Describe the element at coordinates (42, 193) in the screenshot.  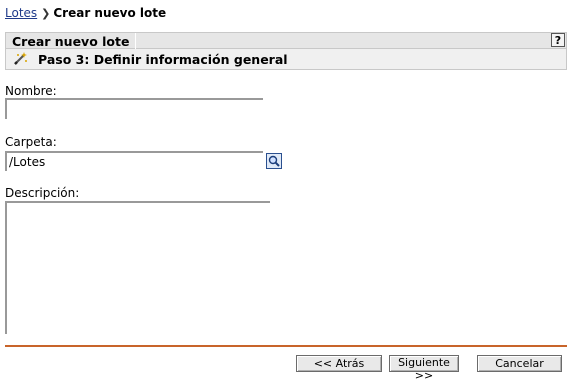
I see `descripcion-label: Descripción:` at that location.